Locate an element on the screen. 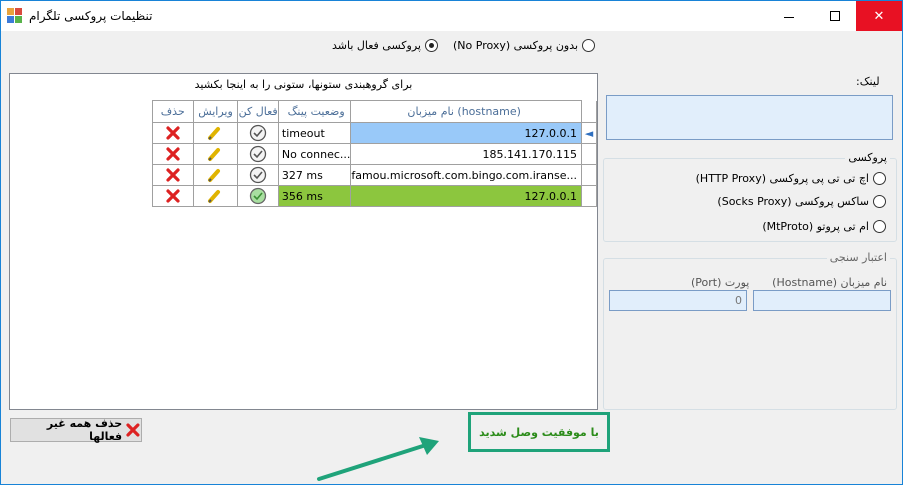  socks-proxy-radio: ساکس پروکسی (Socks Proxy) is located at coordinates (801, 201).